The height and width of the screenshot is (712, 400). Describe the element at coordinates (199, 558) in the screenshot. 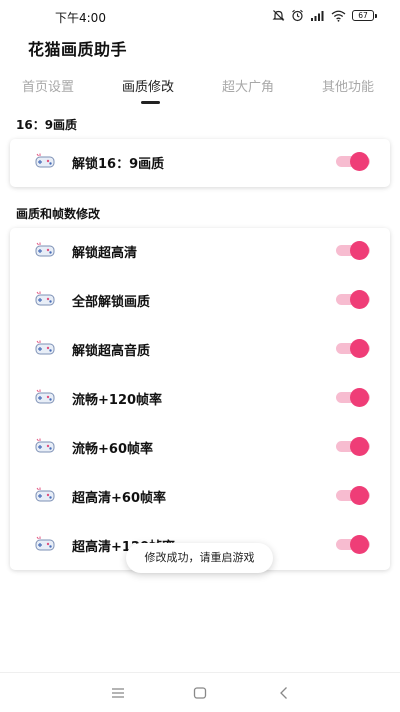

I see `toast-message: 修改成功，请重启游戏` at that location.